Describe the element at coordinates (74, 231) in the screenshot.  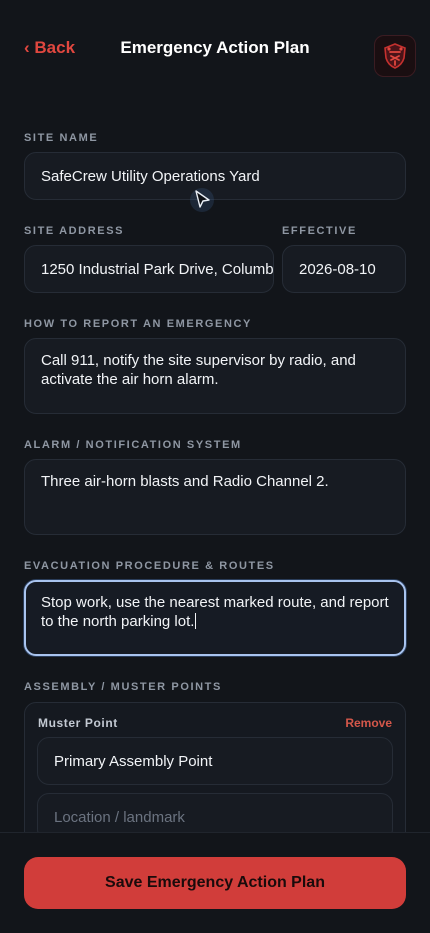
I see `site-address-label: SITE ADDRESS` at that location.